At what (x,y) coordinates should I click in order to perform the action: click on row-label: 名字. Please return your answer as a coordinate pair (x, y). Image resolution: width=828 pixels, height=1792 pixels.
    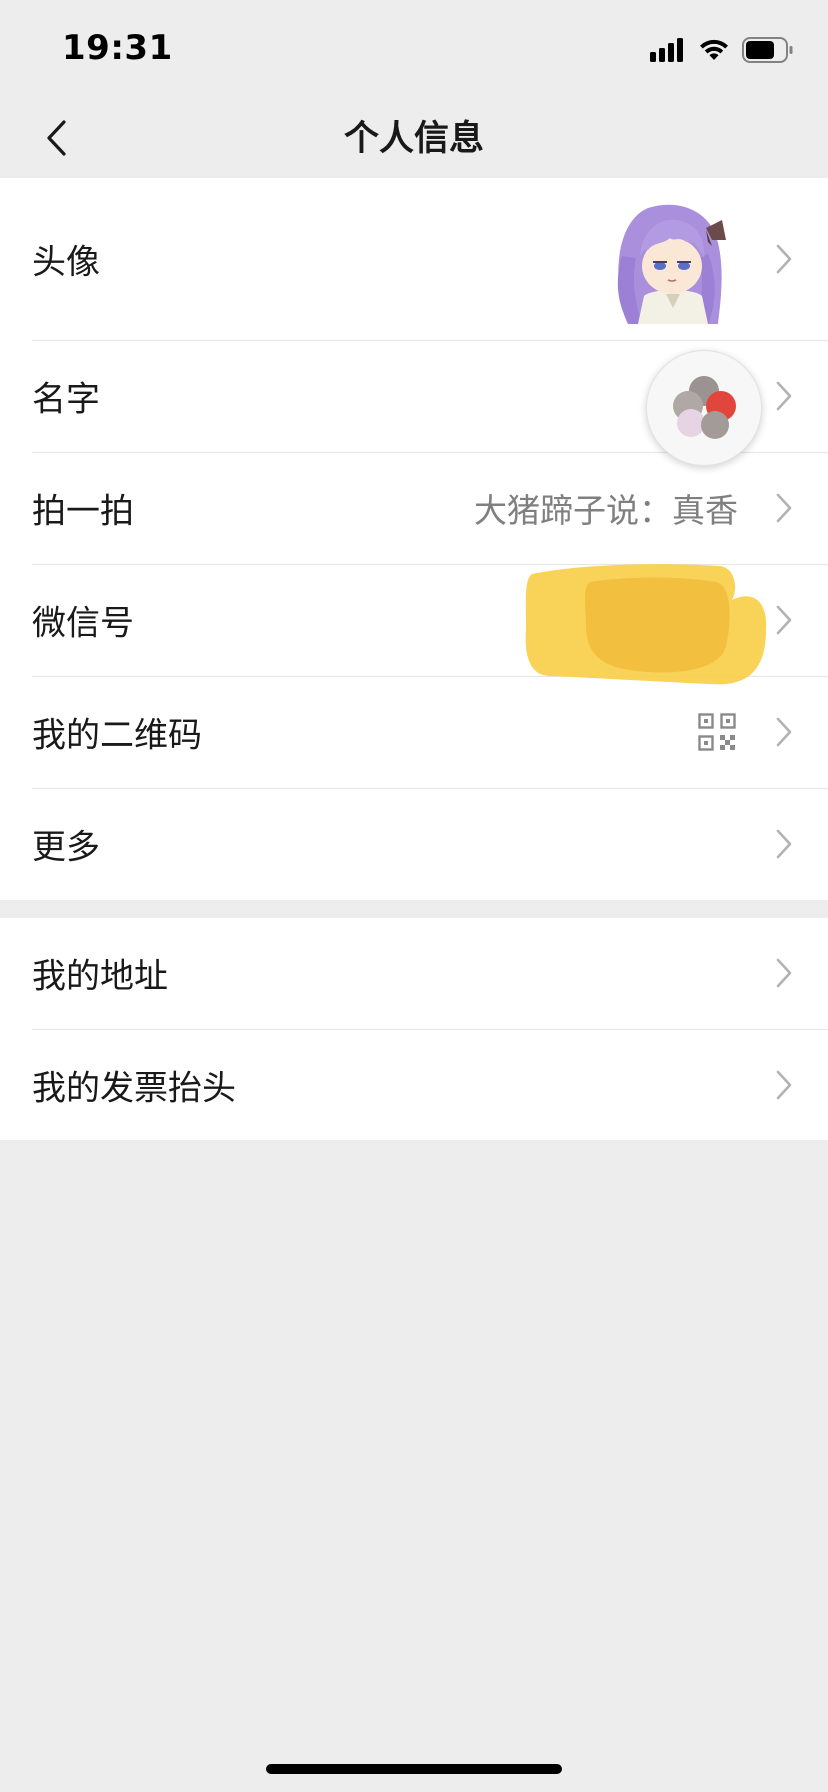
    Looking at the image, I should click on (66, 399).